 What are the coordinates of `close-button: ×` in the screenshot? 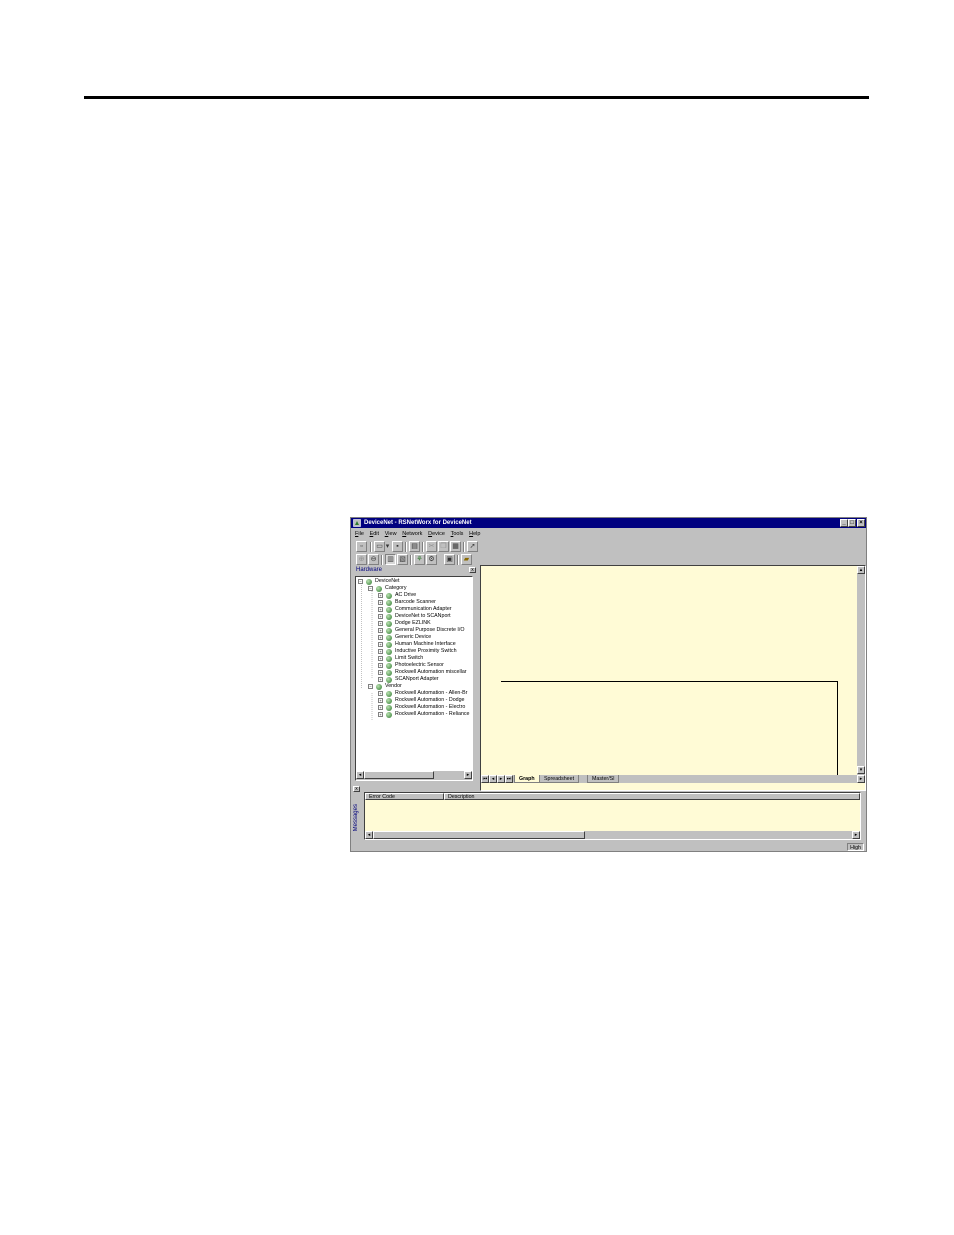 It's located at (861, 523).